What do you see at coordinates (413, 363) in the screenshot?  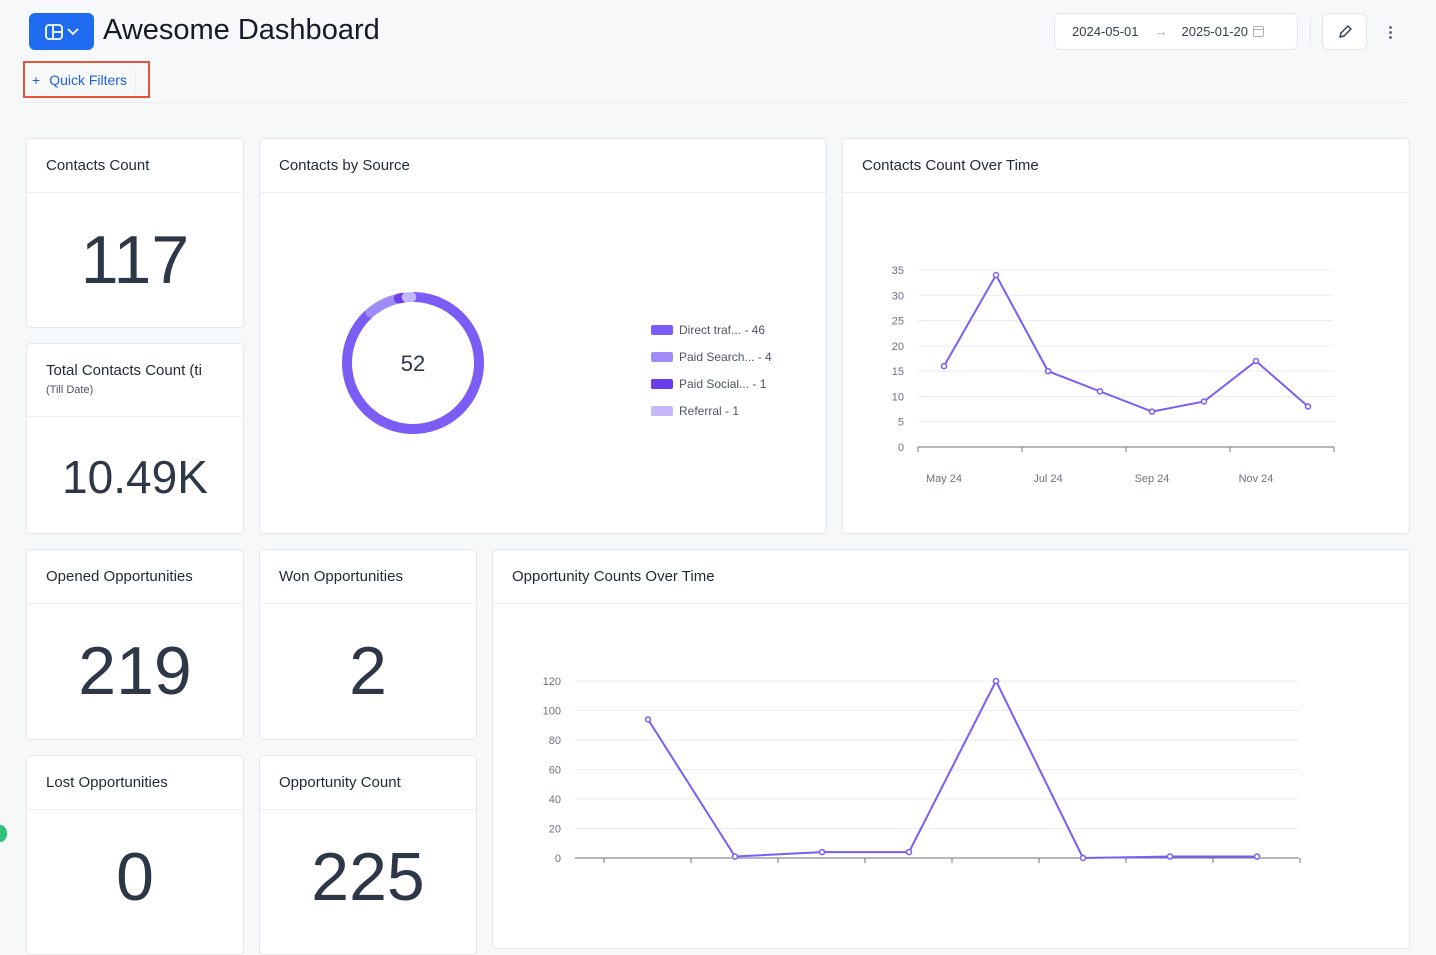 I see `donut-total: 52` at bounding box center [413, 363].